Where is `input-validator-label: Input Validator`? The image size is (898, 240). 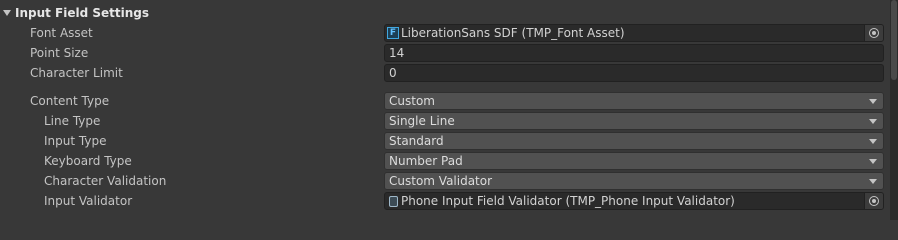 input-validator-label: Input Validator is located at coordinates (88, 201).